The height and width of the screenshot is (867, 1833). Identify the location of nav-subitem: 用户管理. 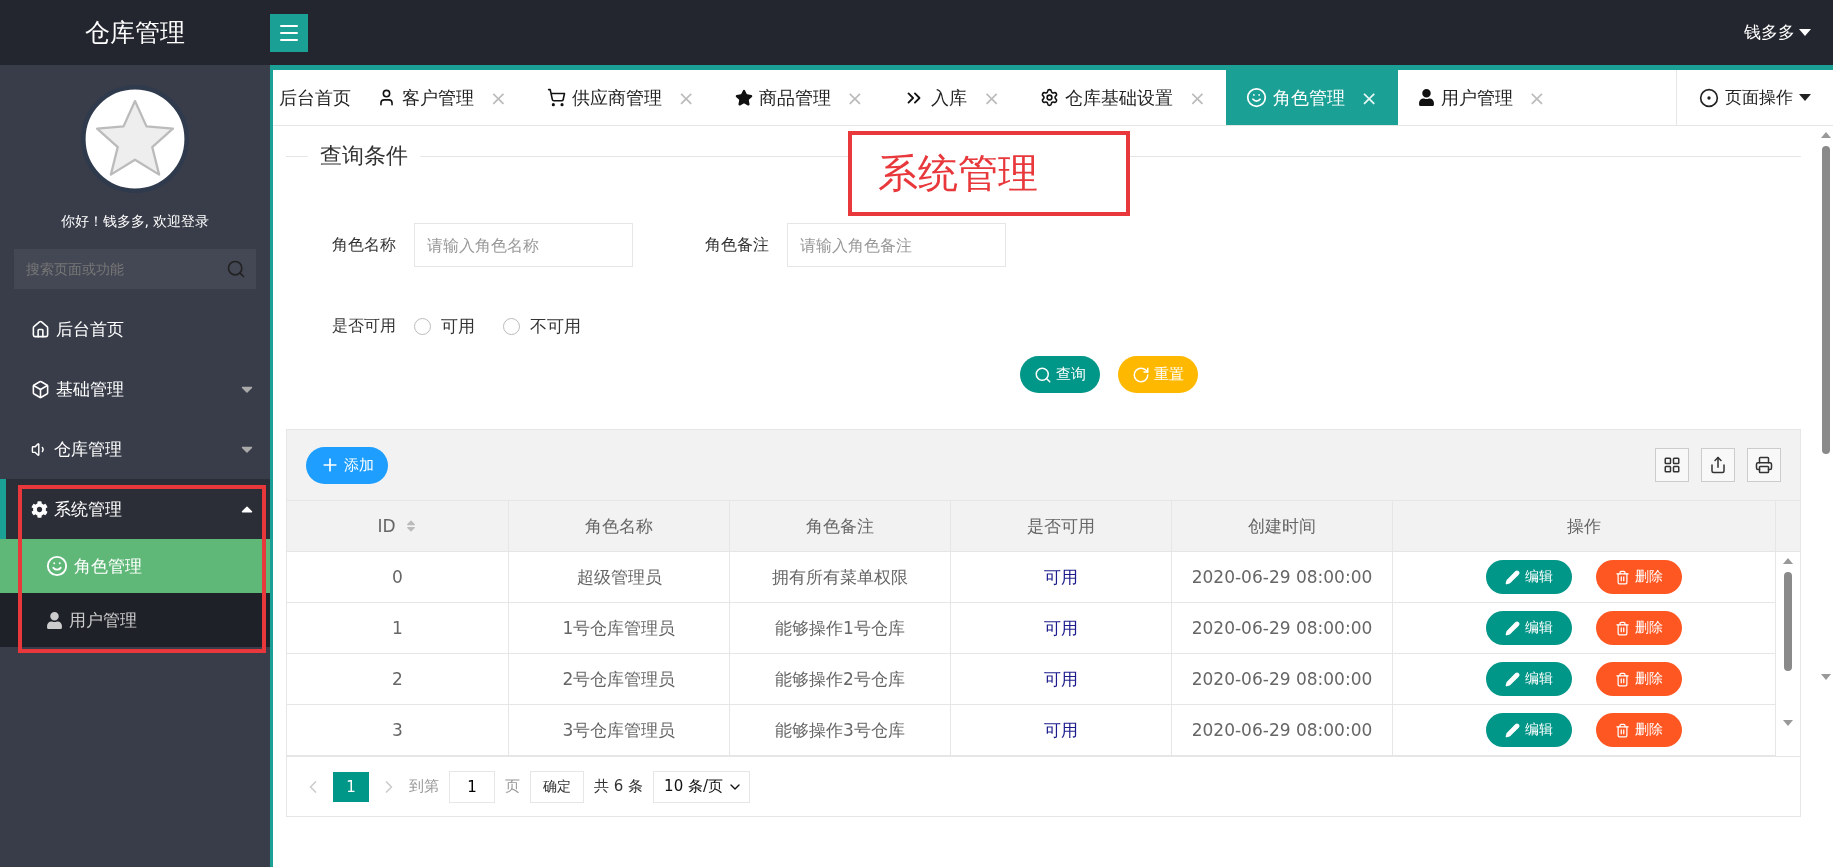
(135, 620).